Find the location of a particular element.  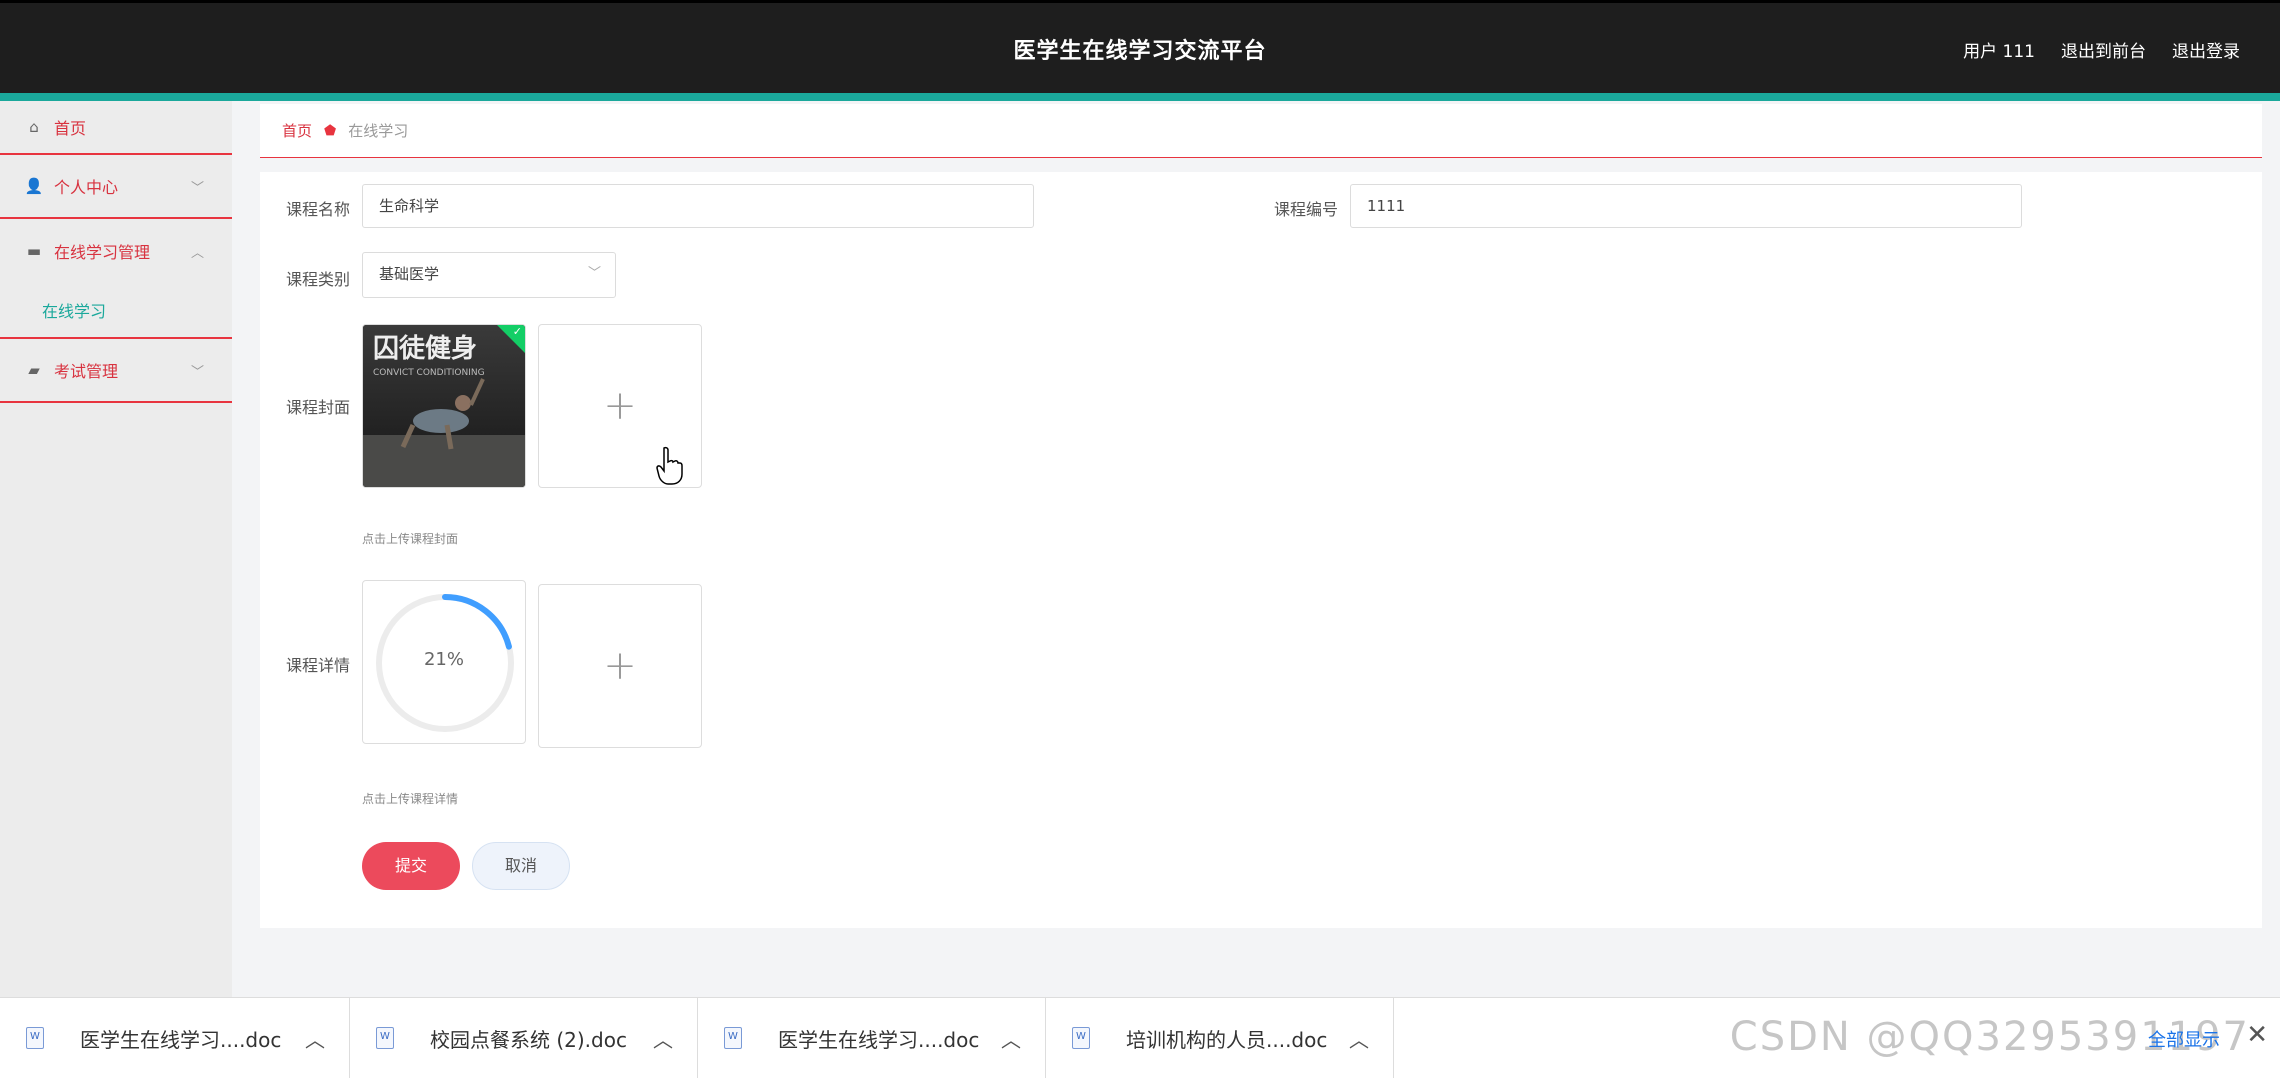

user-icon: 👤 is located at coordinates (34, 186).